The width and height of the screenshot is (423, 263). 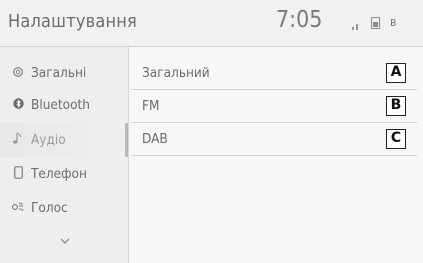 I want to click on sidebar-item-label: Телефон, so click(x=59, y=174).